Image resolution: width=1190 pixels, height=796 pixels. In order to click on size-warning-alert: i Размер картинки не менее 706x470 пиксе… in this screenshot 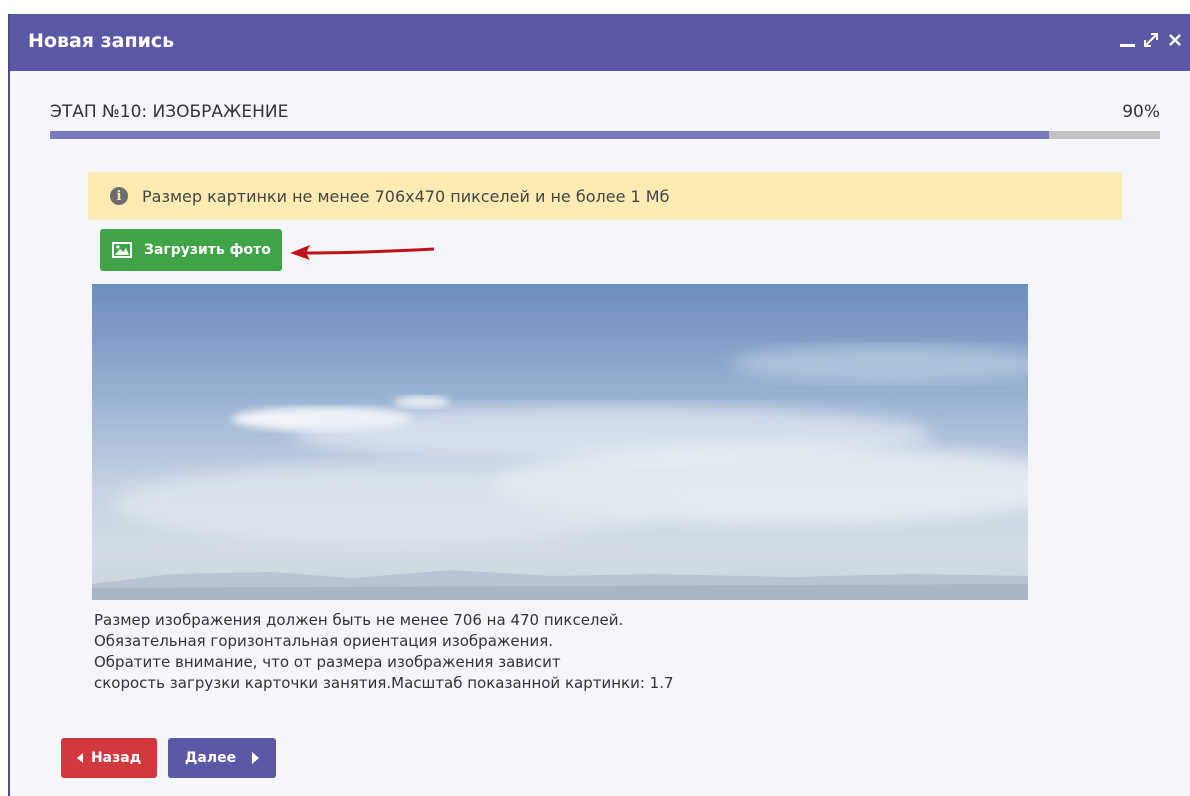, I will do `click(605, 196)`.